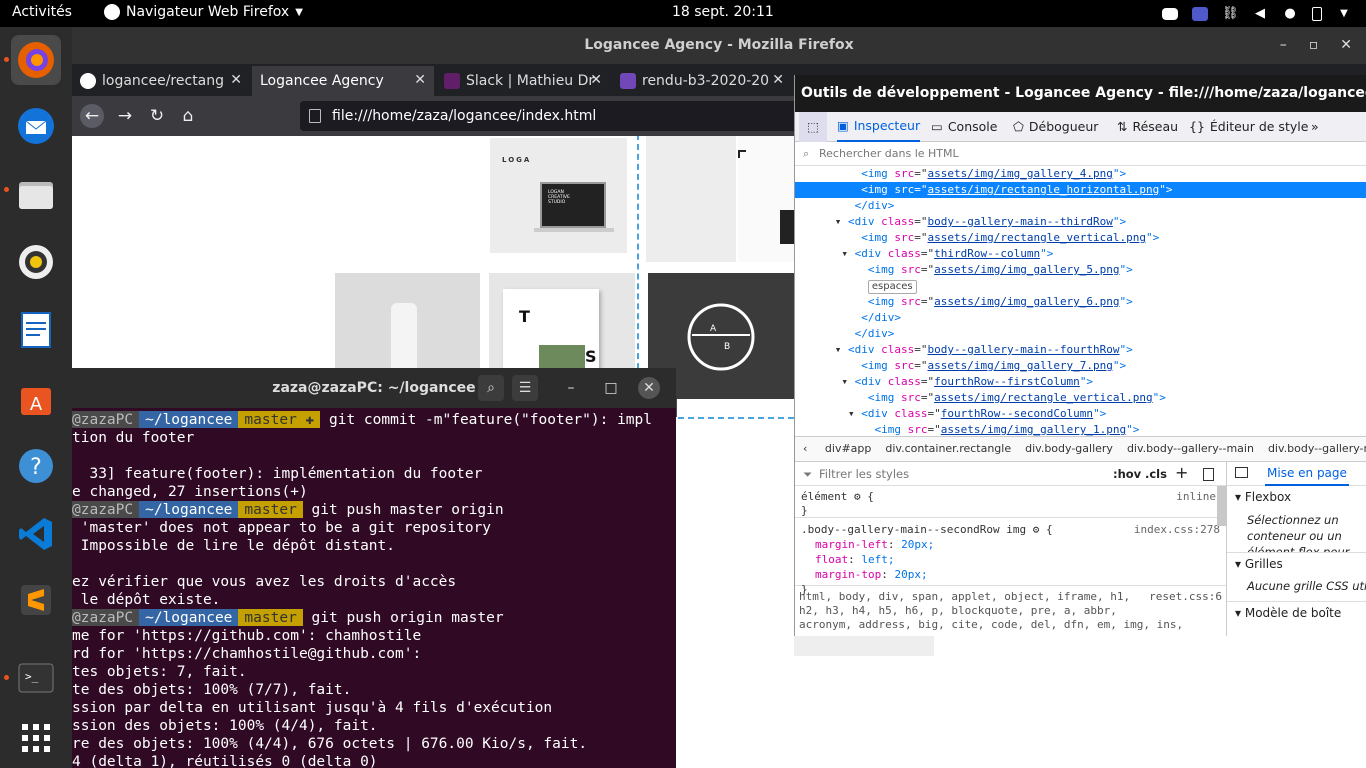 The width and height of the screenshot is (1366, 768). Describe the element at coordinates (805, 448) in the screenshot. I see `breadcrumb-back-icon: ‹` at that location.